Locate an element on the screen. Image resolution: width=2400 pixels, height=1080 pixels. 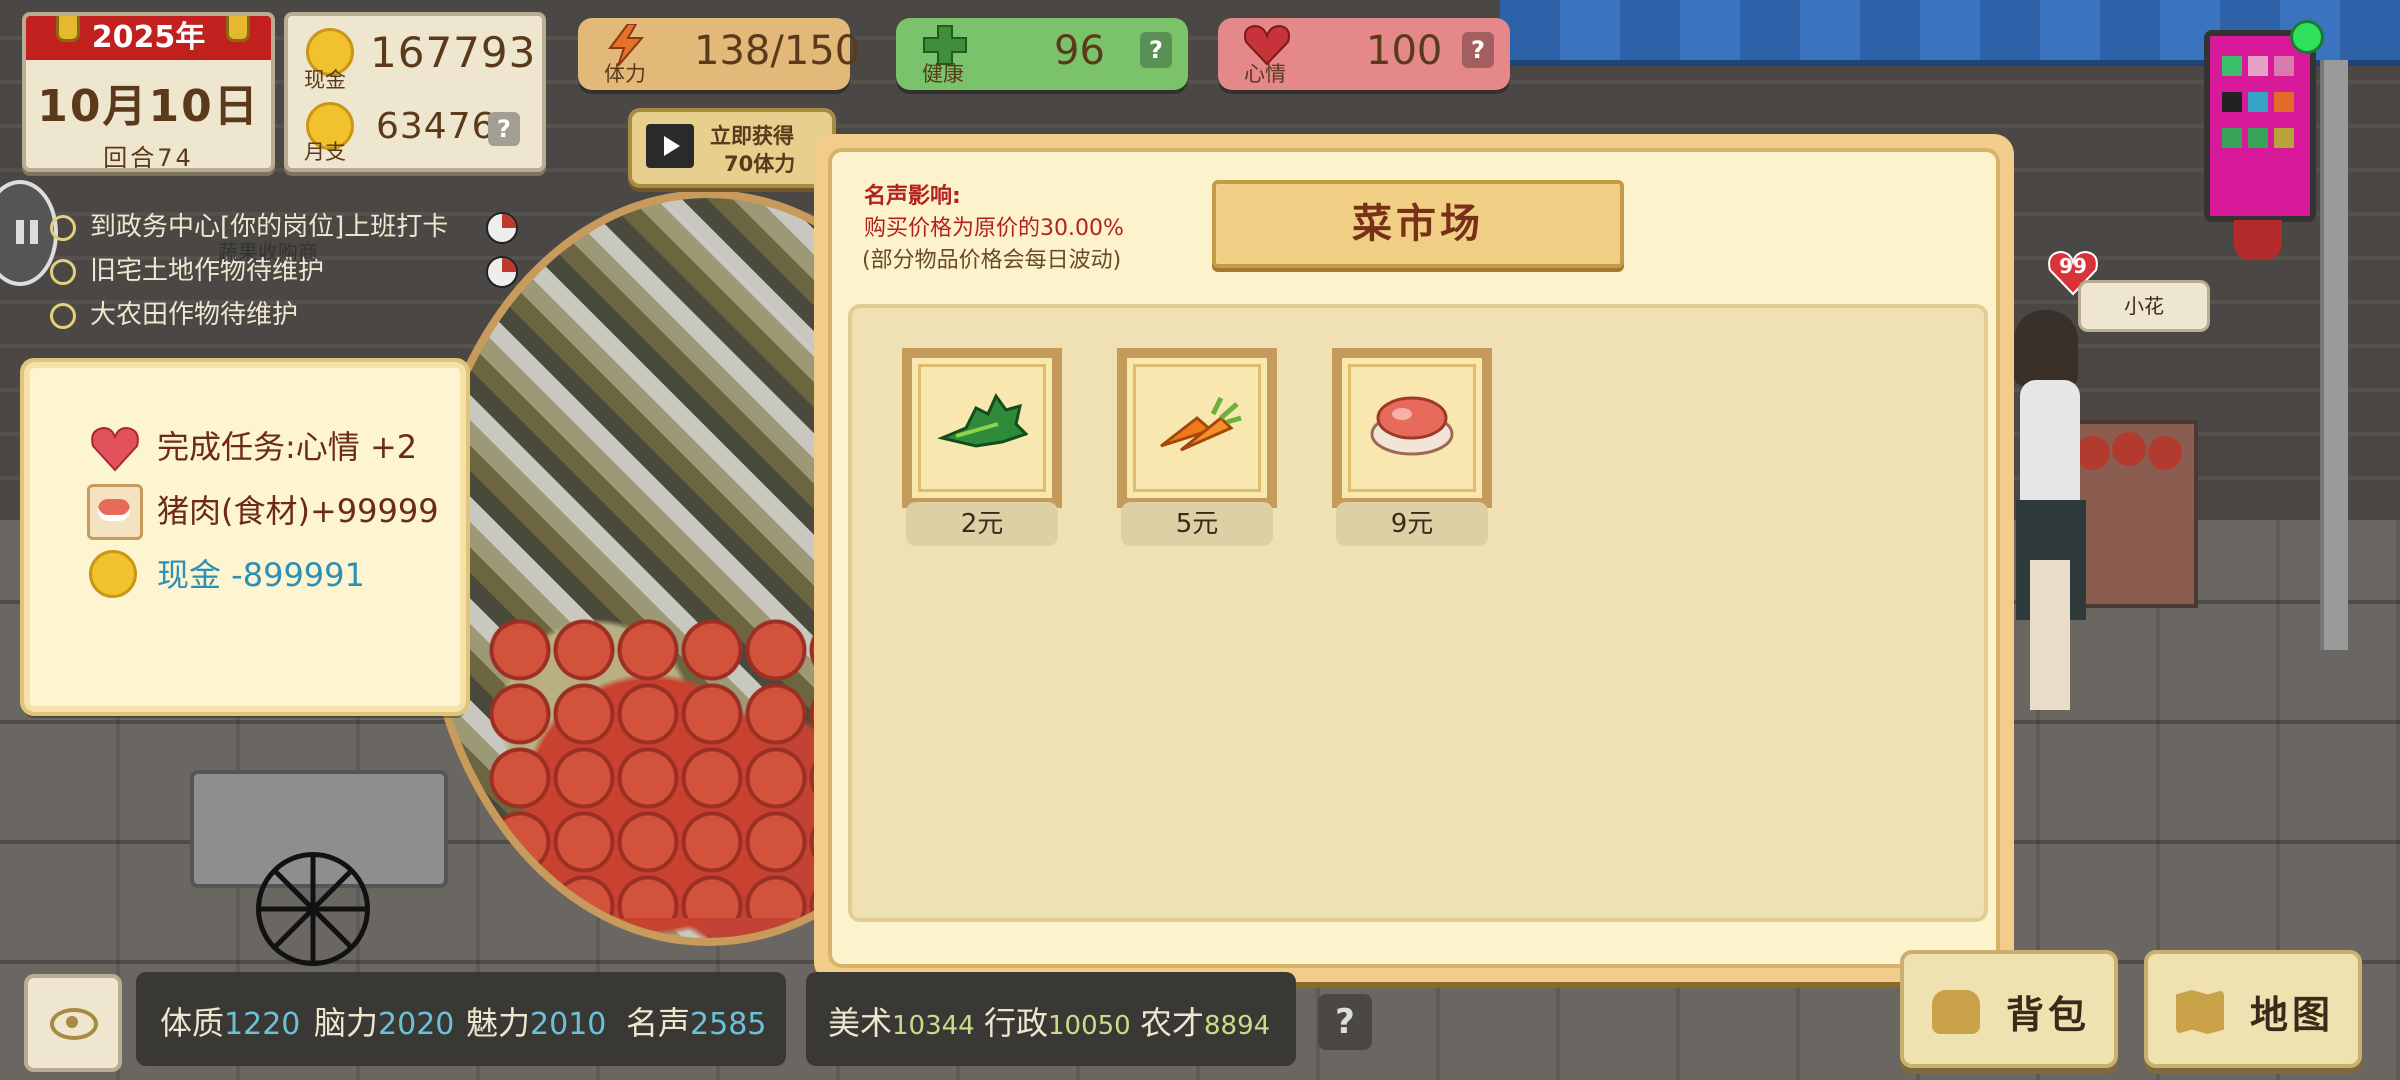
vegetable-icon is located at coordinates (982, 420).